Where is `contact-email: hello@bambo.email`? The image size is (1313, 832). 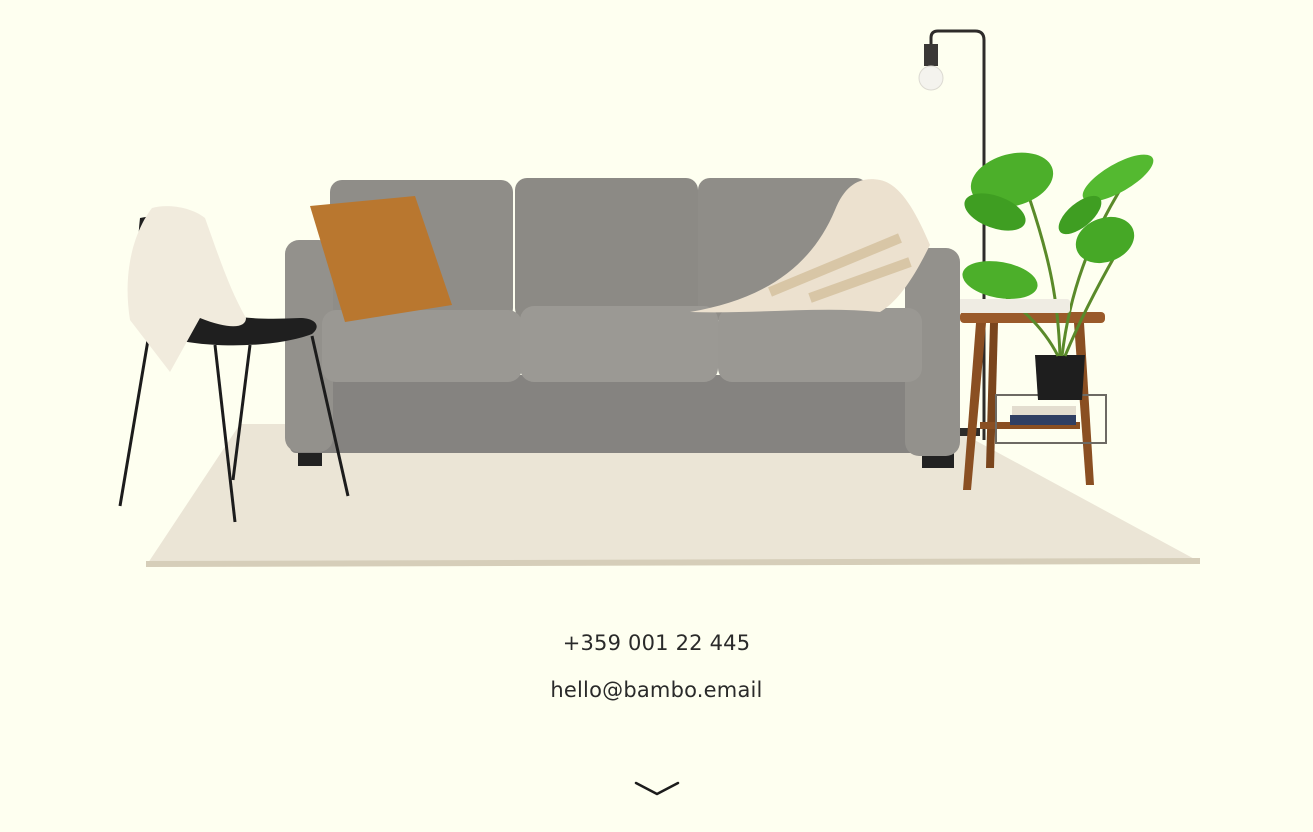 contact-email: hello@bambo.email is located at coordinates (656, 690).